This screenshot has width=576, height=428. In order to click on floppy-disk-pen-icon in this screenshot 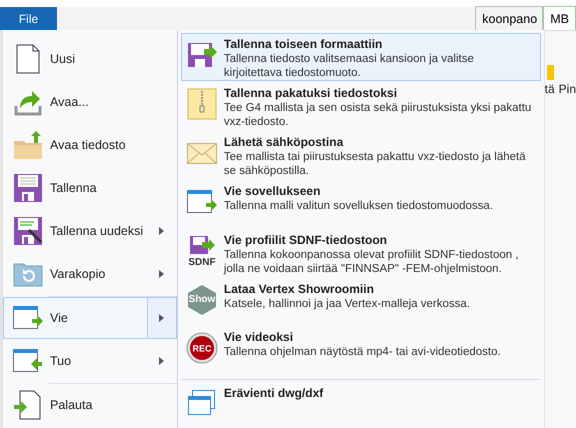, I will do `click(28, 231)`.